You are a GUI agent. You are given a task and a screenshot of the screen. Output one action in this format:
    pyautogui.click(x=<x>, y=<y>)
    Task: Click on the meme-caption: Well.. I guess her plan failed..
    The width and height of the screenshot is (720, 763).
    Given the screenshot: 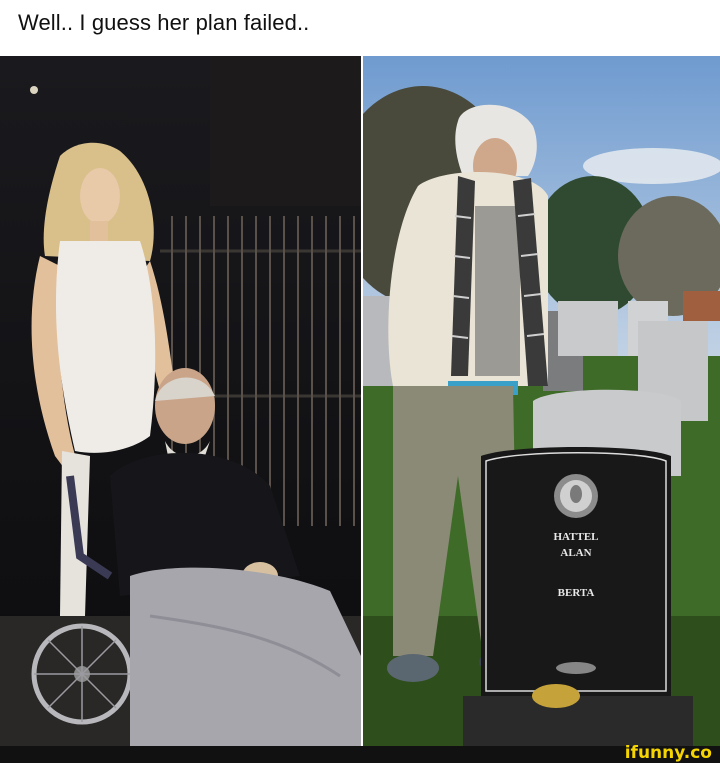 What is the action you would take?
    pyautogui.click(x=164, y=22)
    